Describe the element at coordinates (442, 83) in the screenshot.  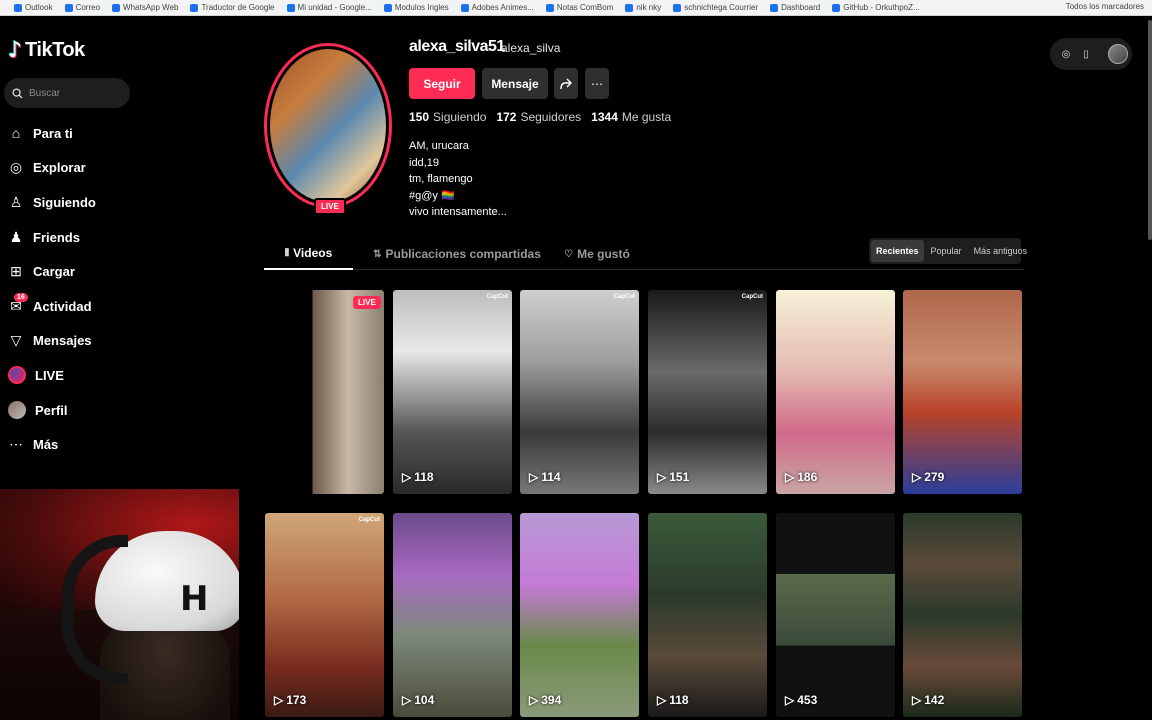
I see `follow-button: Seguir` at that location.